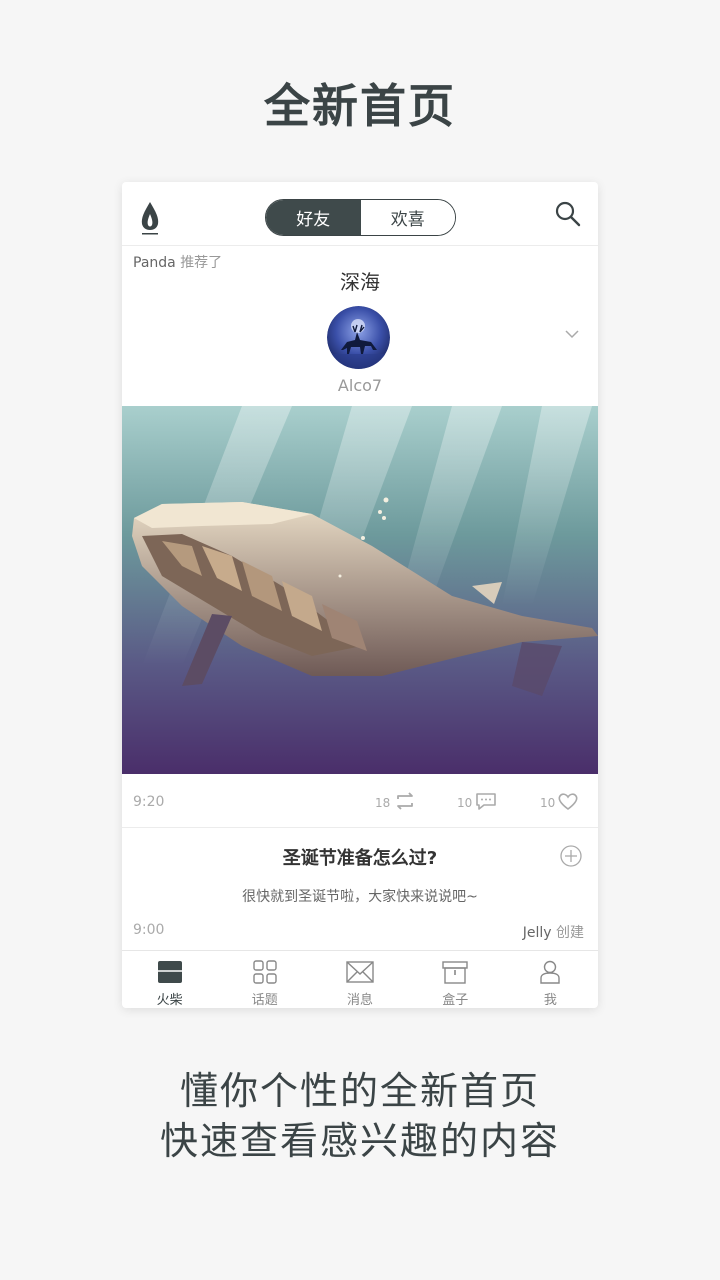  What do you see at coordinates (264, 1000) in the screenshot?
I see `tab-label: 话题` at bounding box center [264, 1000].